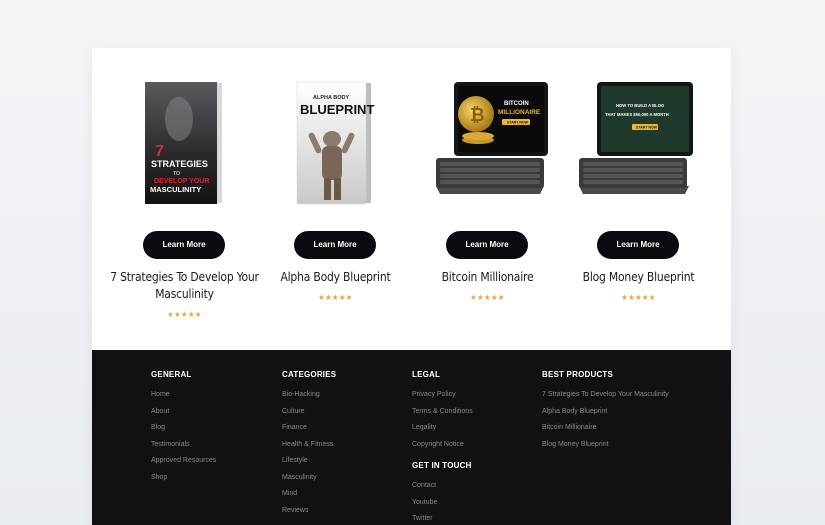 The height and width of the screenshot is (525, 825). Describe the element at coordinates (442, 416) in the screenshot. I see `footer-link-terms-conditions: Terms & Conditions` at that location.